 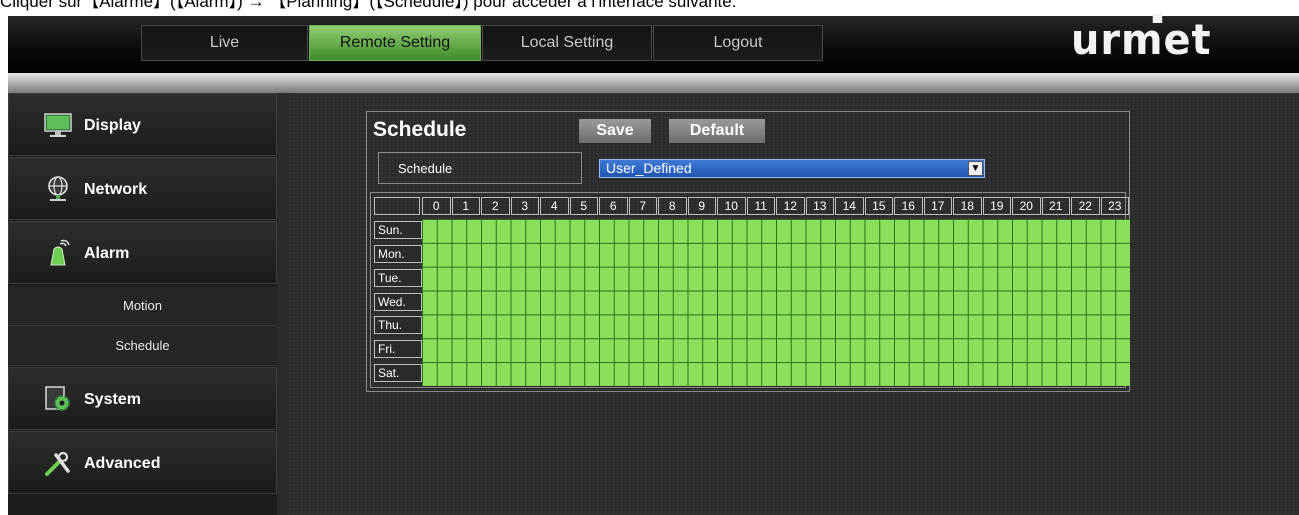 What do you see at coordinates (649, 168) in the screenshot?
I see `schedule-select-value: User_Defined` at bounding box center [649, 168].